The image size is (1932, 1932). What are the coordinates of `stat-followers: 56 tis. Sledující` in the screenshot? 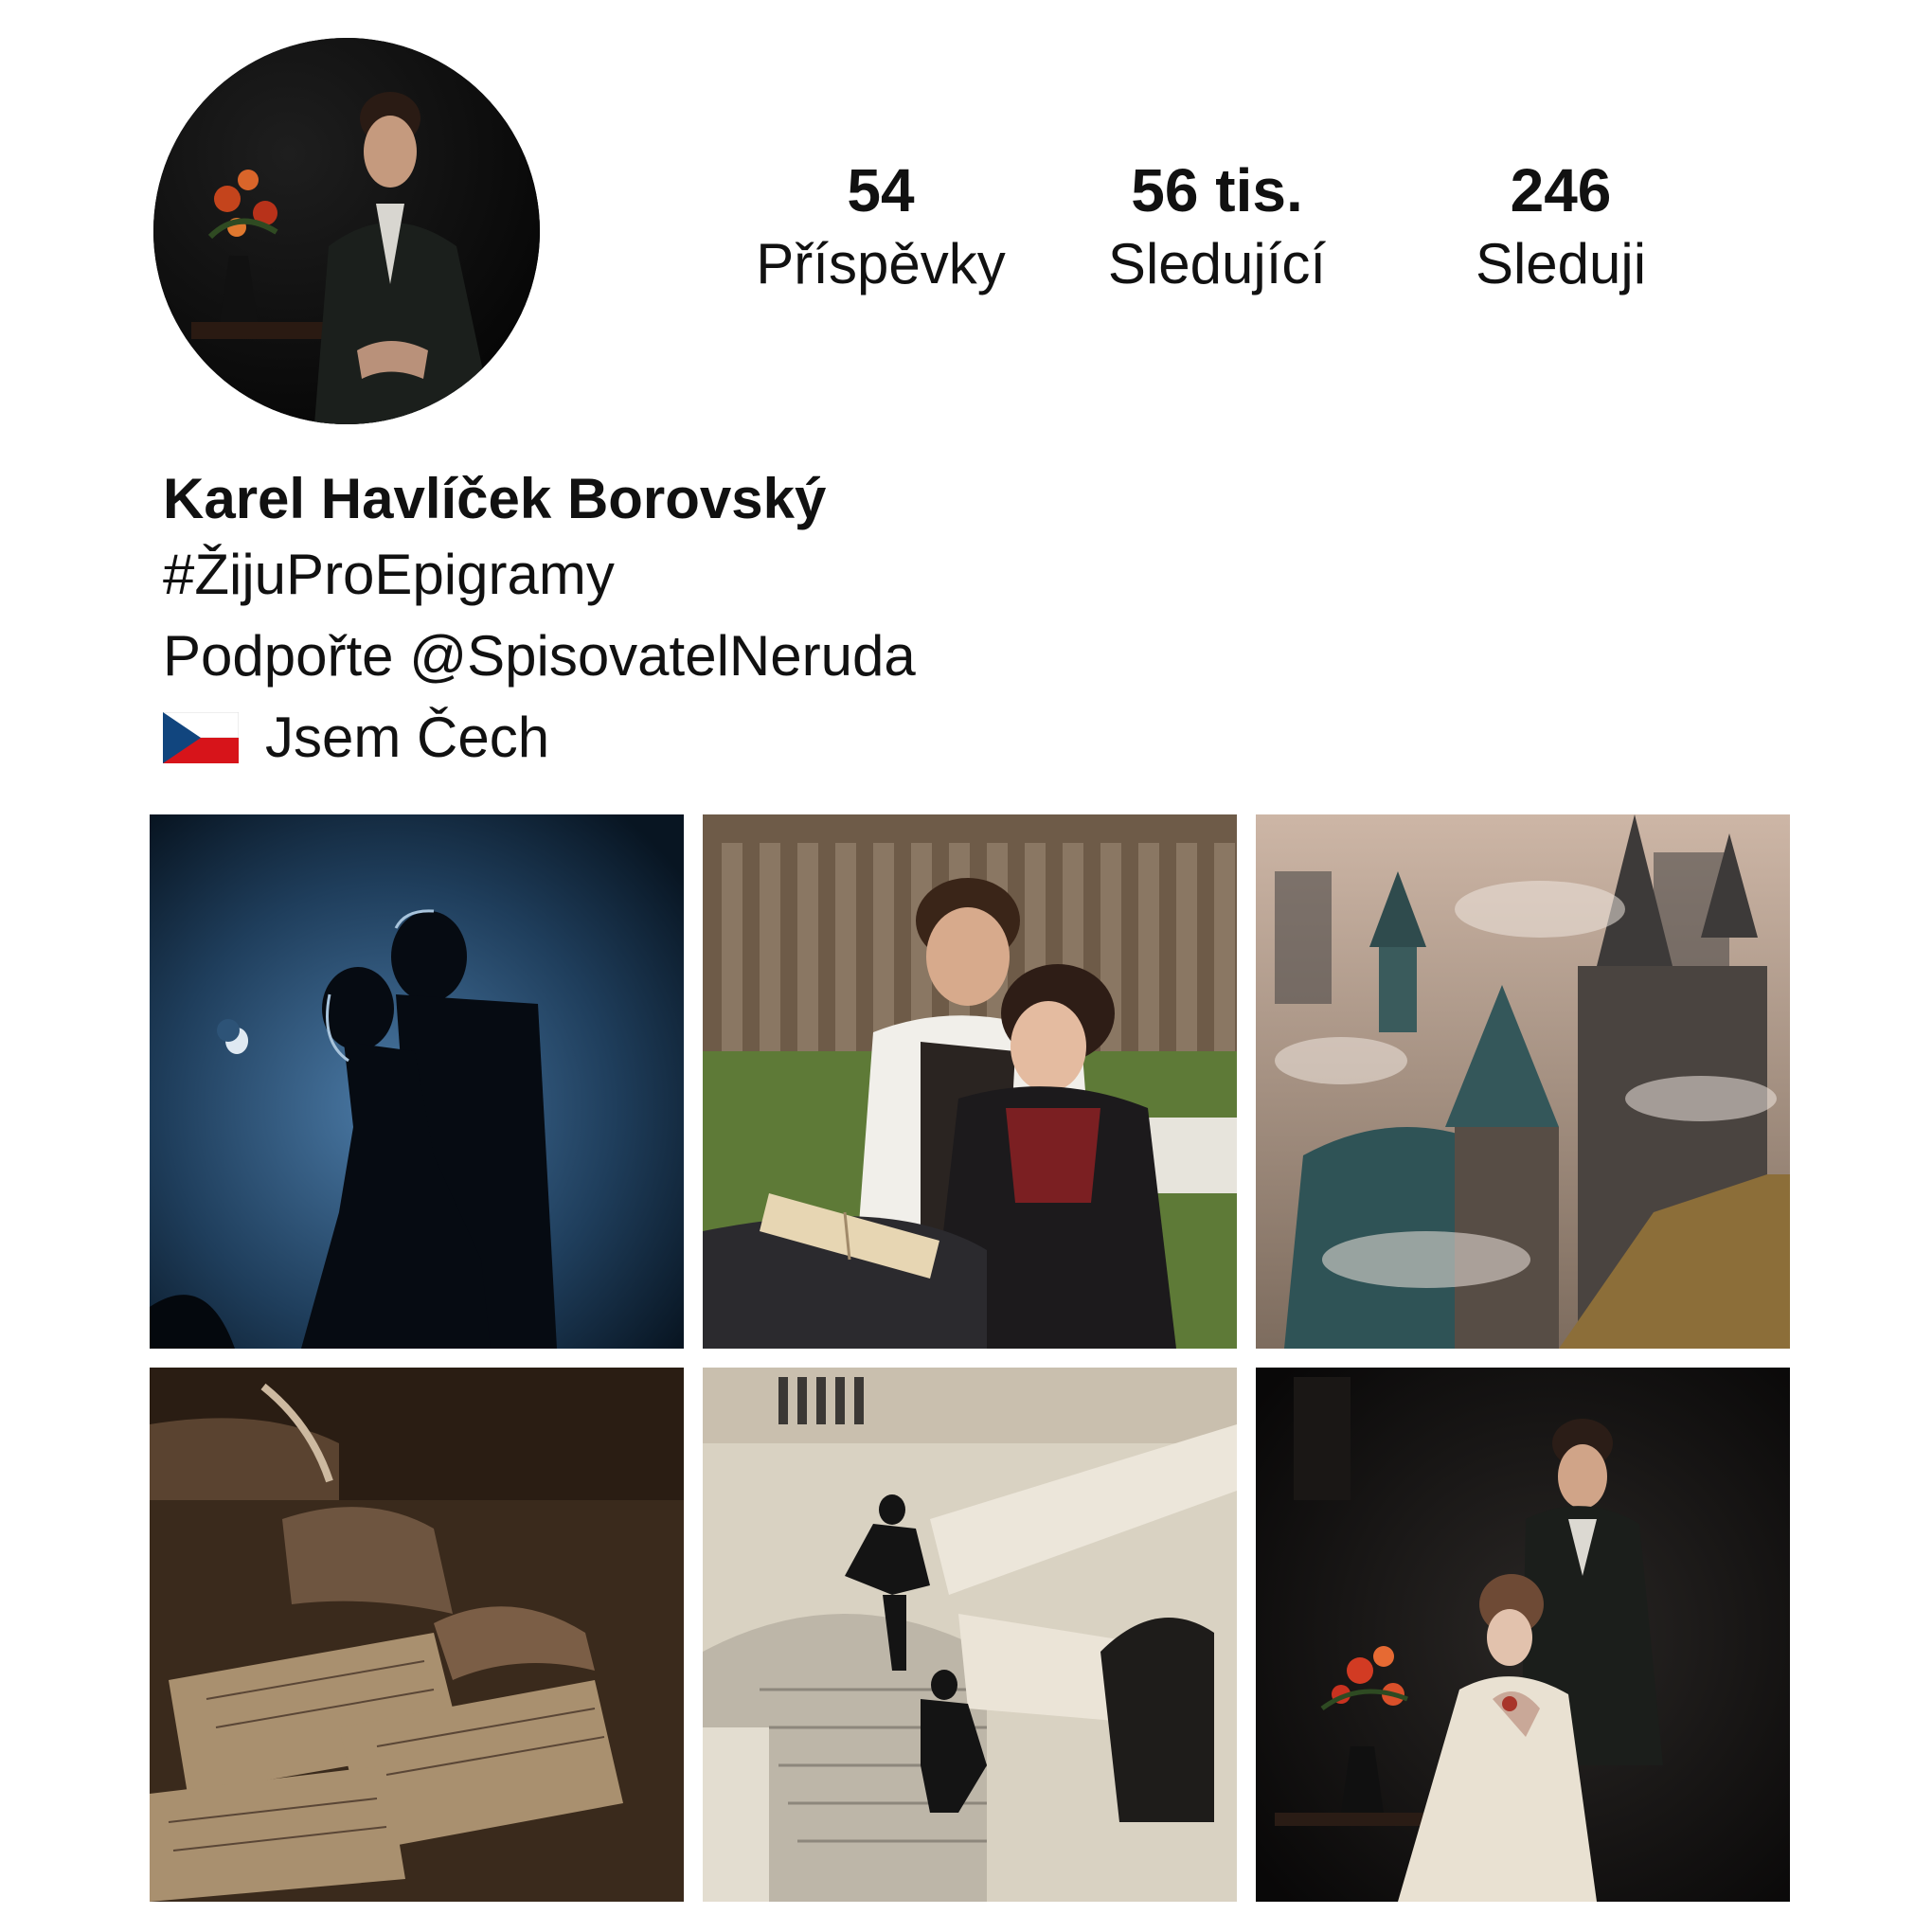 It's located at (1217, 227).